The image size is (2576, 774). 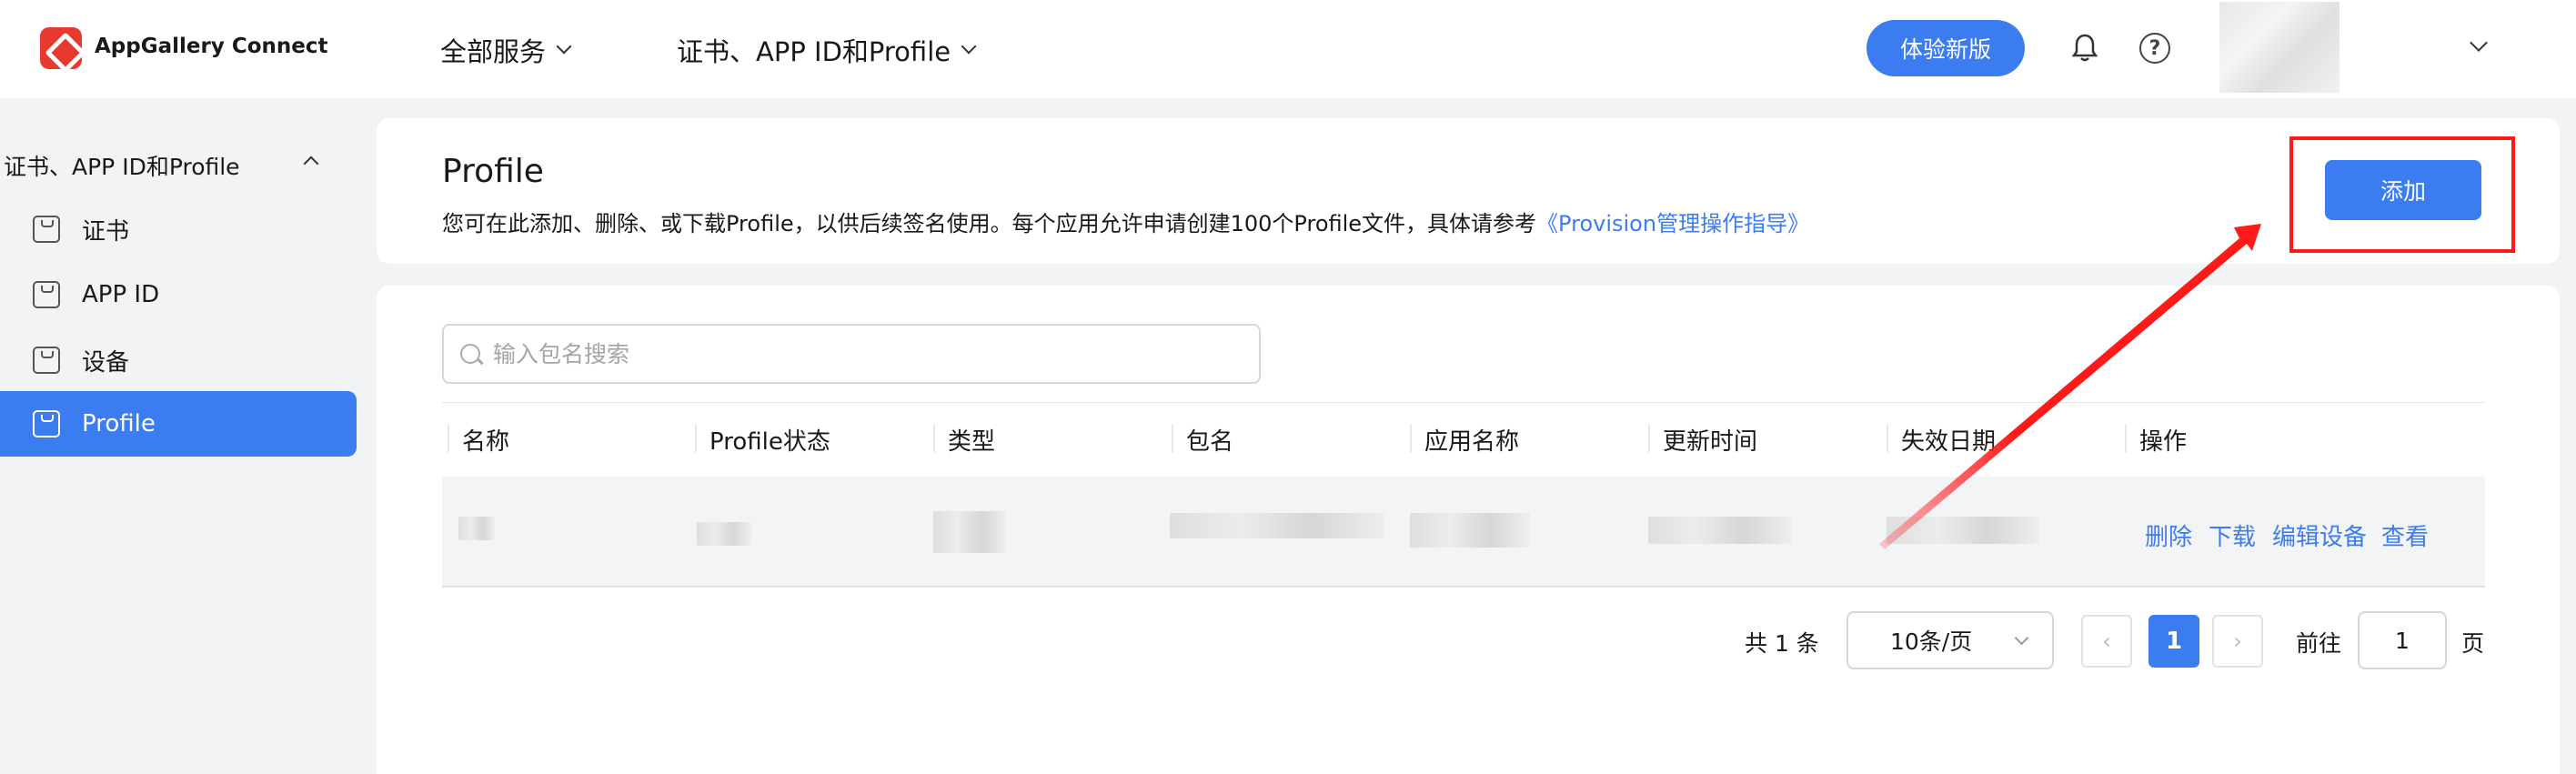 I want to click on delete-link: 删除, so click(x=2168, y=535).